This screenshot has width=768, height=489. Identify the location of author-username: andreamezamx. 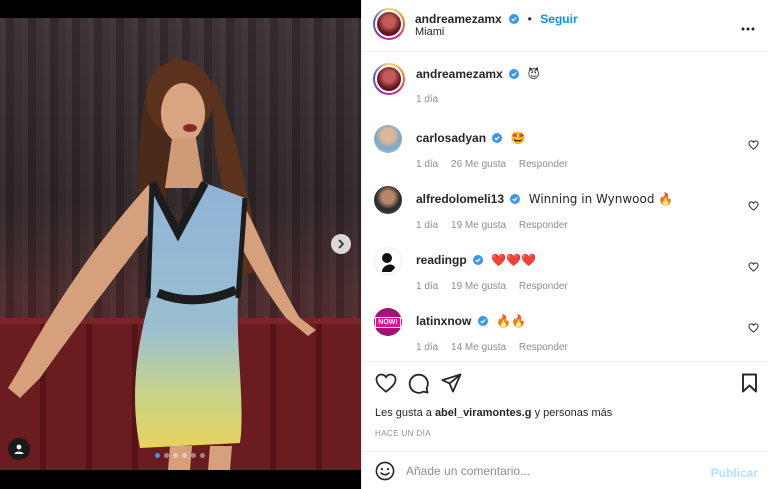
(458, 19).